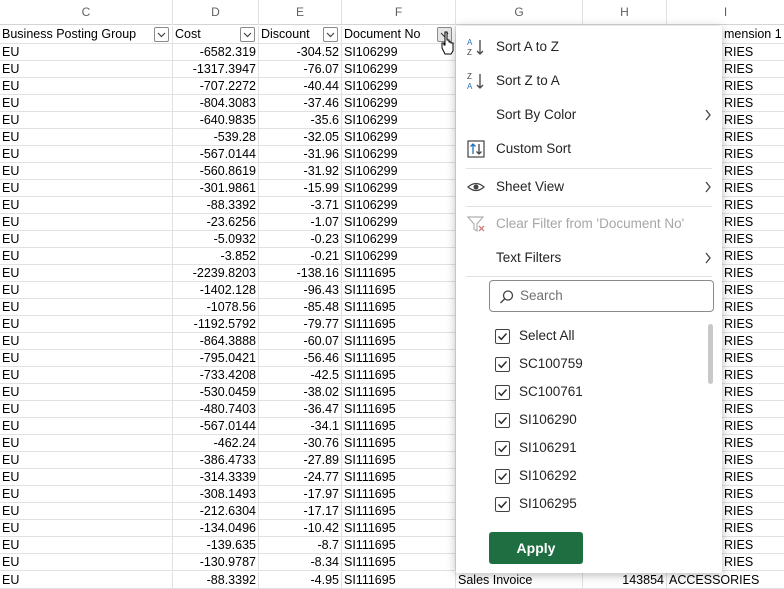 The image size is (784, 589). What do you see at coordinates (216, 545) in the screenshot?
I see `cell-cost: -139.635` at bounding box center [216, 545].